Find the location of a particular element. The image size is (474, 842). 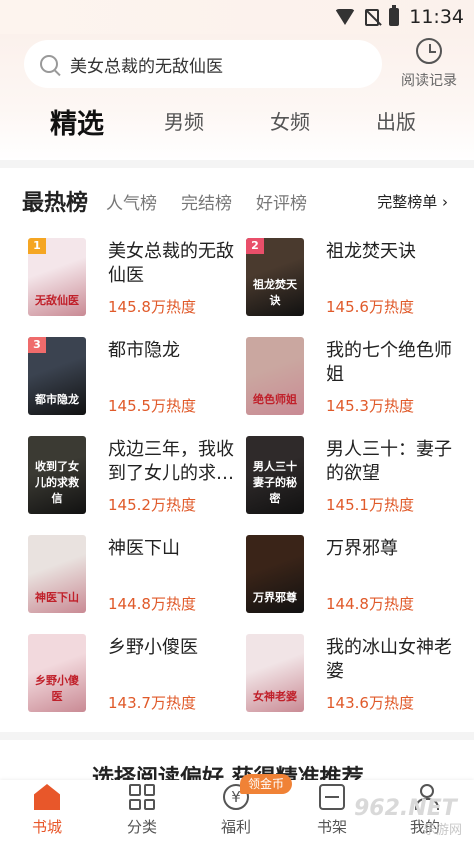

clock-icon is located at coordinates (429, 51).